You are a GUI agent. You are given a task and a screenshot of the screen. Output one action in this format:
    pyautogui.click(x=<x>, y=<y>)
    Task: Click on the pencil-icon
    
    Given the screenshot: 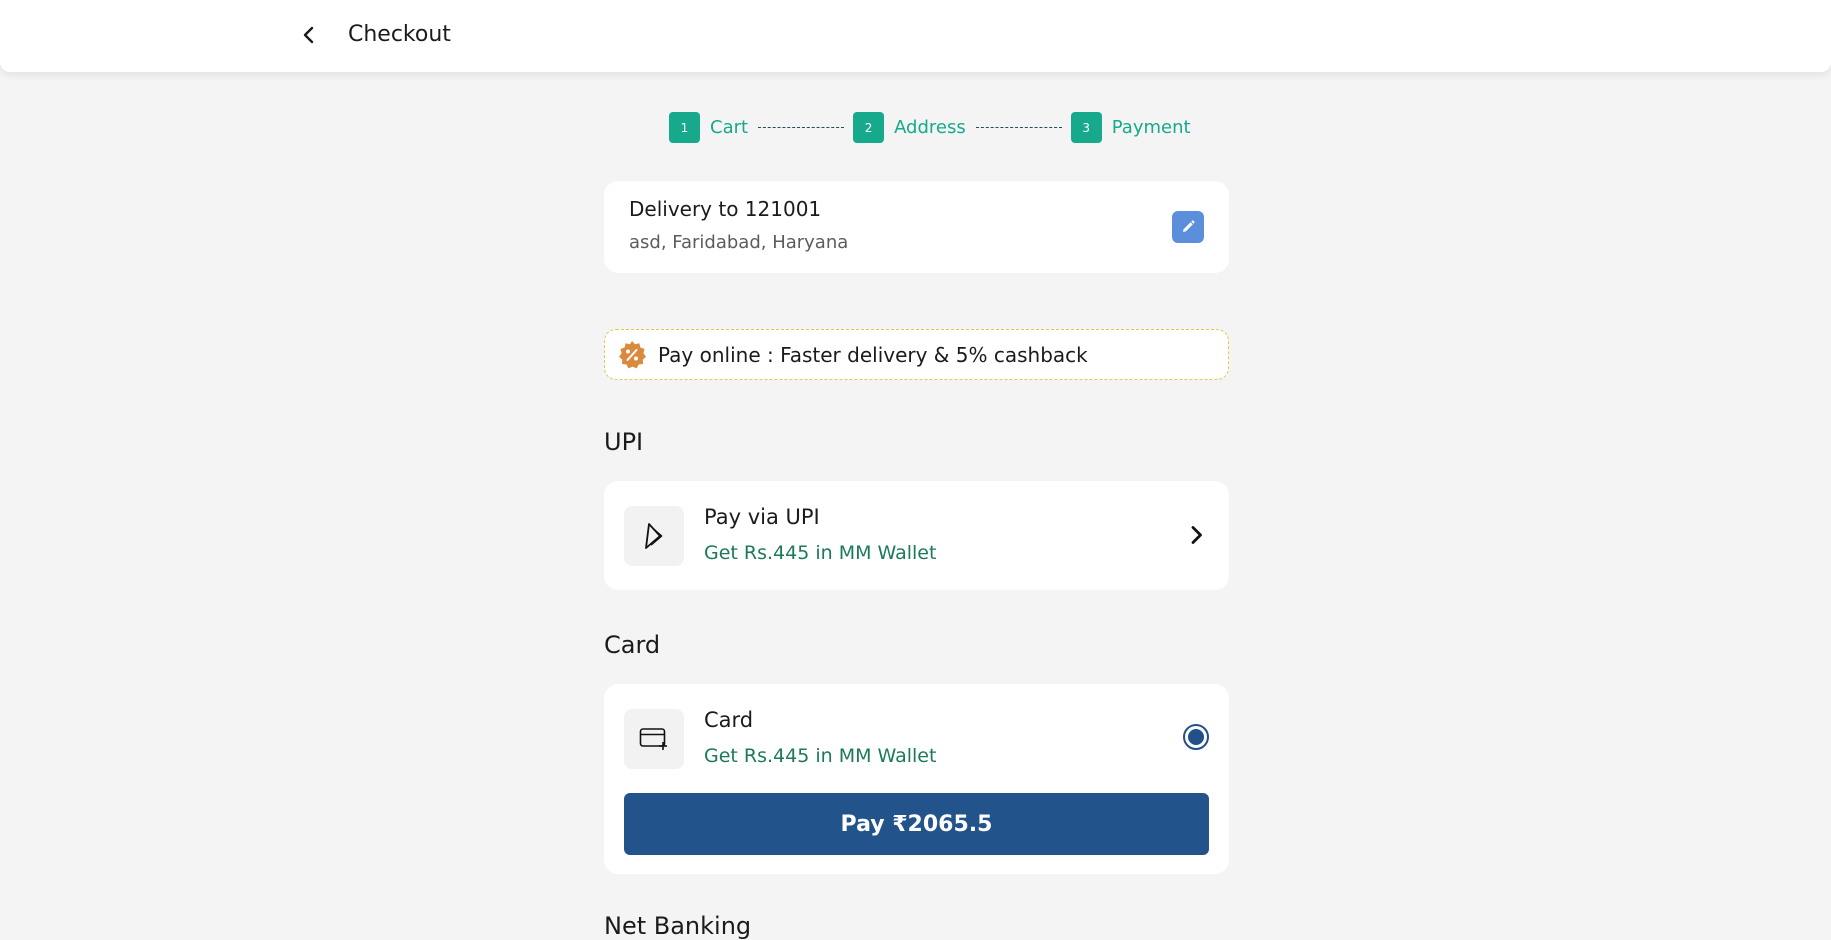 What is the action you would take?
    pyautogui.click(x=1189, y=226)
    